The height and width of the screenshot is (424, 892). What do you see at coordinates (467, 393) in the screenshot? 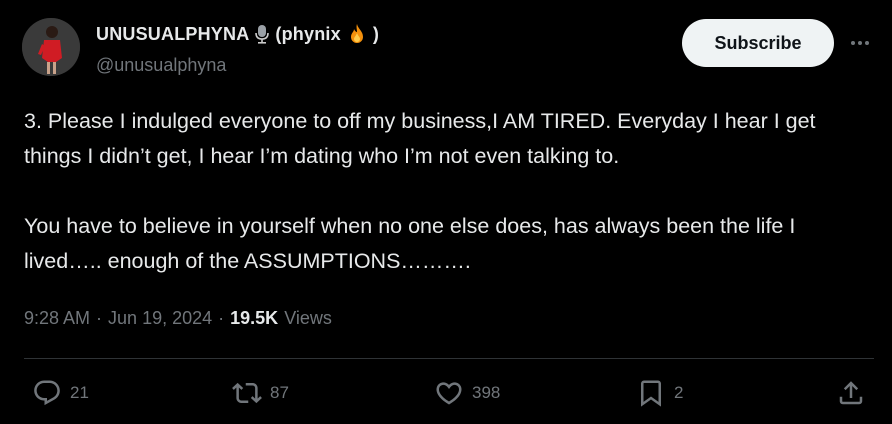
I see `like-button: 398` at bounding box center [467, 393].